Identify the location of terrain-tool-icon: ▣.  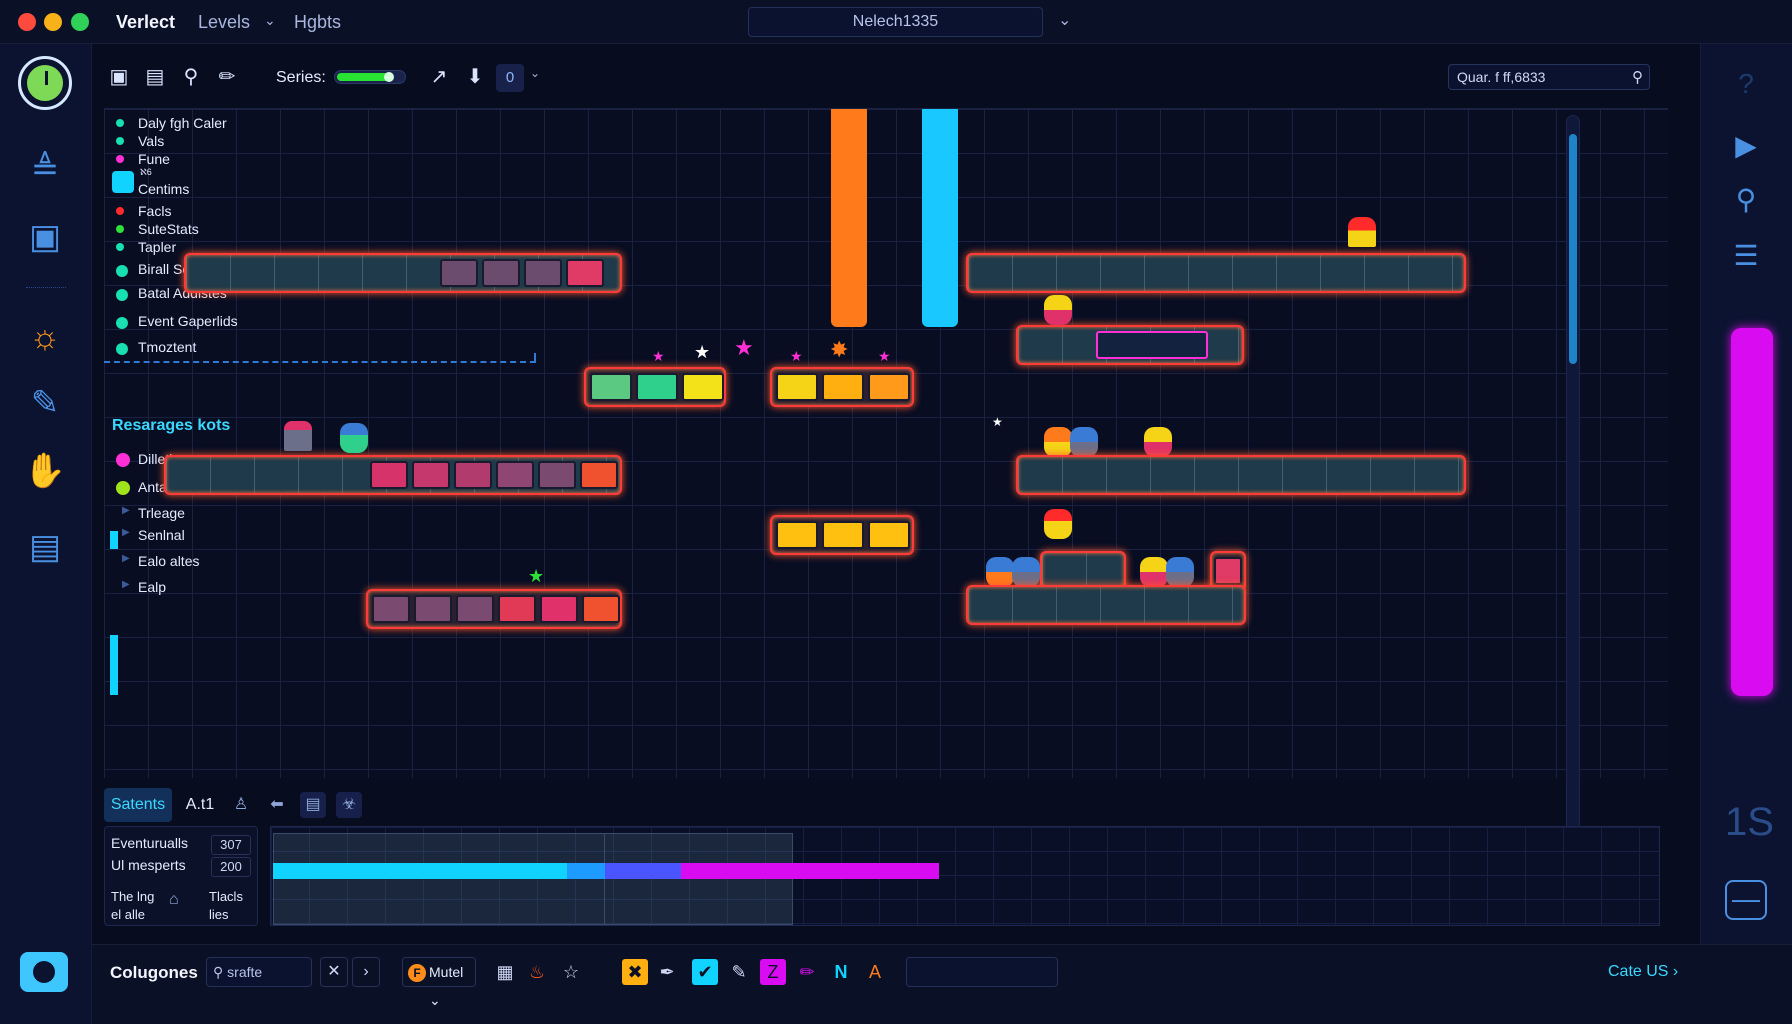
(45, 237).